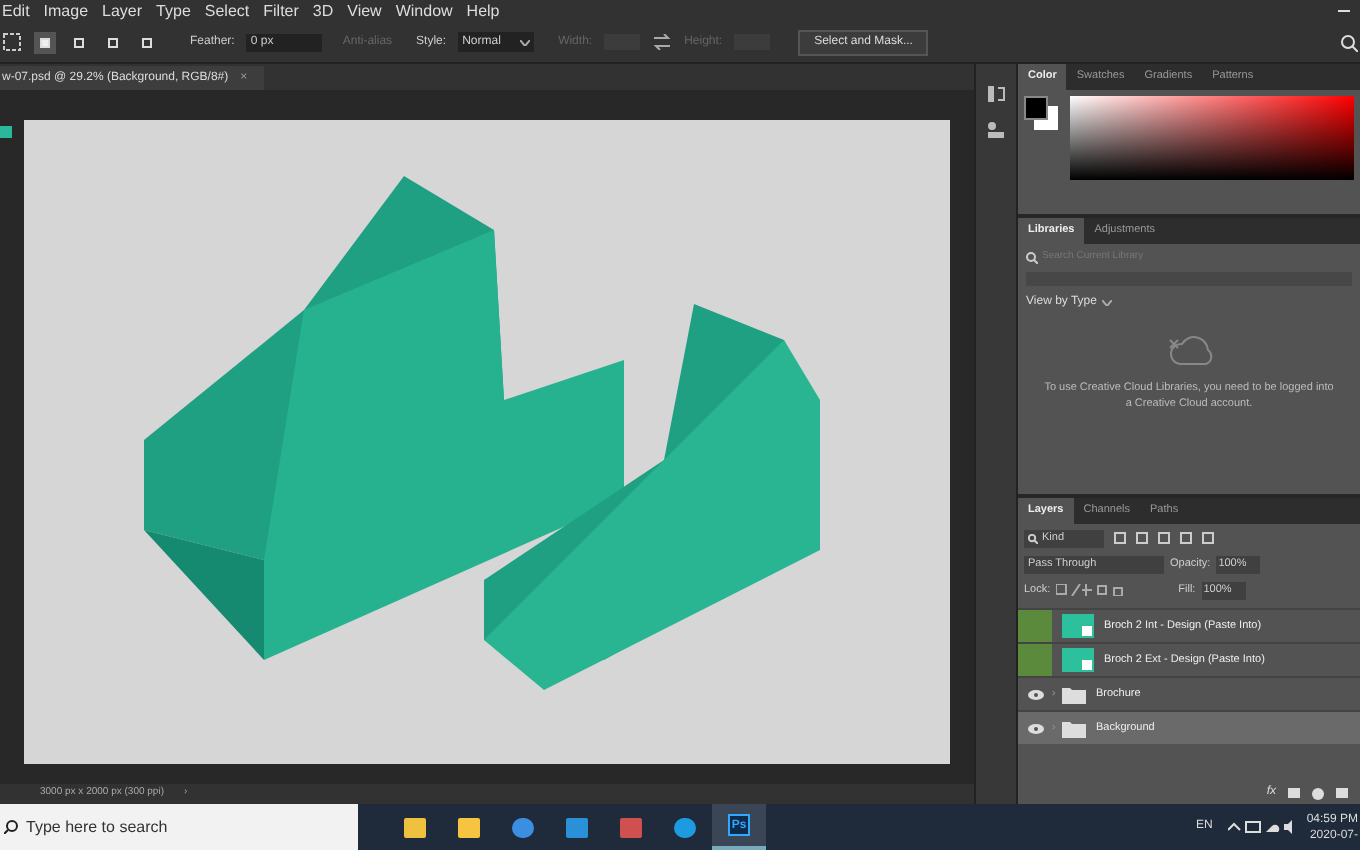 The image size is (1360, 850). Describe the element at coordinates (16, 11) in the screenshot. I see `menu-item: Edit` at that location.